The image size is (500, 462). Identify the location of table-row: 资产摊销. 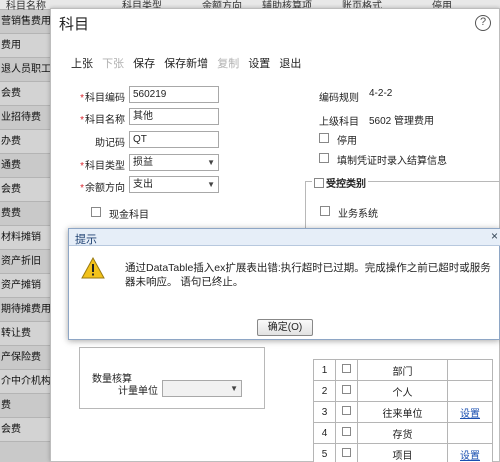
(28, 286).